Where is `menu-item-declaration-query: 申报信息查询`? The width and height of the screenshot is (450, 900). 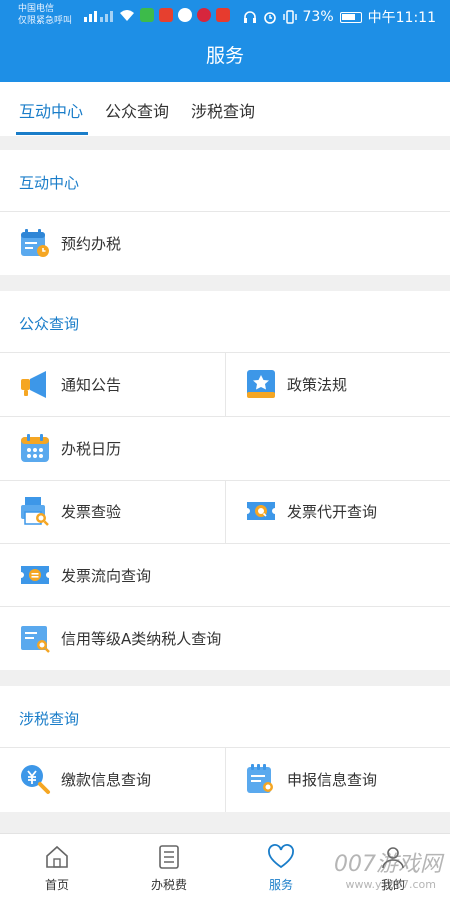 menu-item-declaration-query: 申报信息查询 is located at coordinates (311, 779).